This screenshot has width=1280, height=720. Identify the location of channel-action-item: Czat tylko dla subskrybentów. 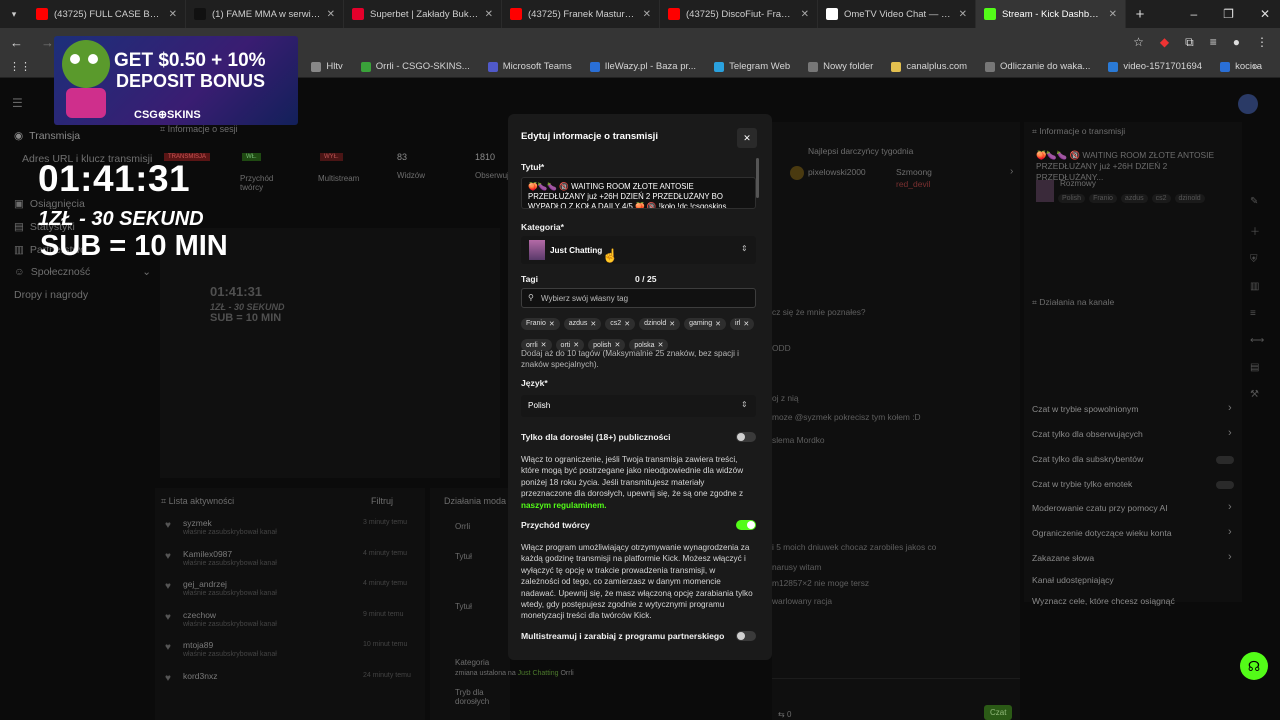
(1087, 459).